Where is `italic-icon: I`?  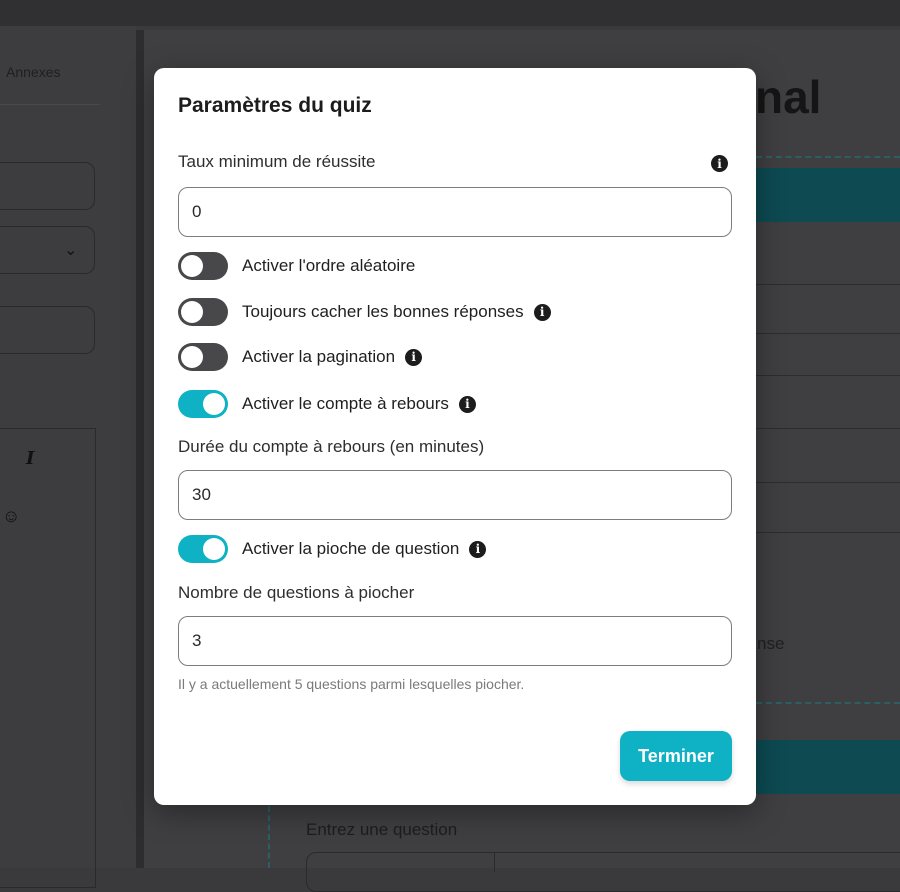
italic-icon: I is located at coordinates (30, 458).